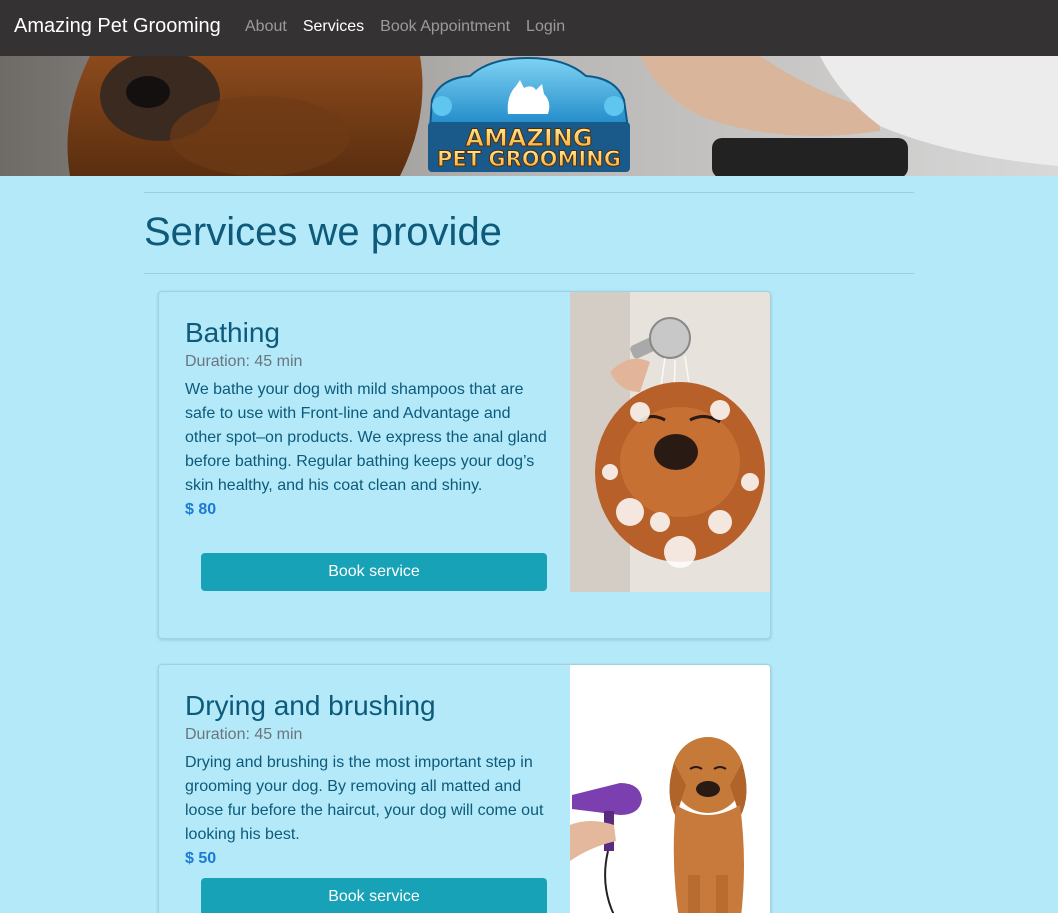  I want to click on service-price: $ 80, so click(201, 509).